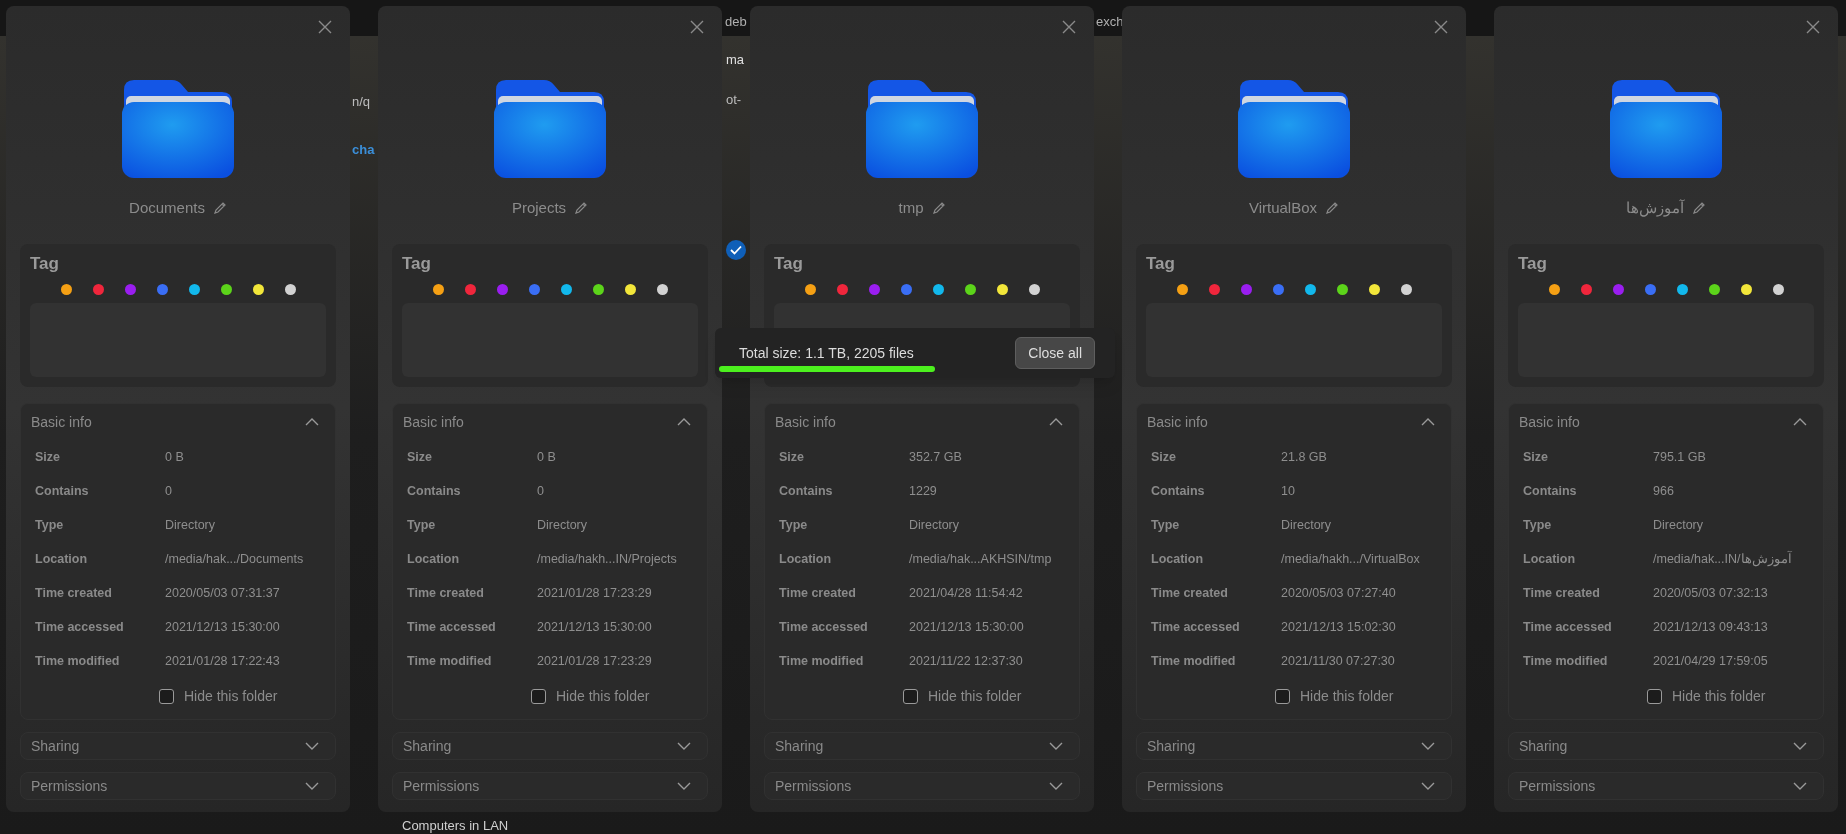 This screenshot has height=834, width=1846. Describe the element at coordinates (1288, 491) in the screenshot. I see `property-value: 10` at that location.